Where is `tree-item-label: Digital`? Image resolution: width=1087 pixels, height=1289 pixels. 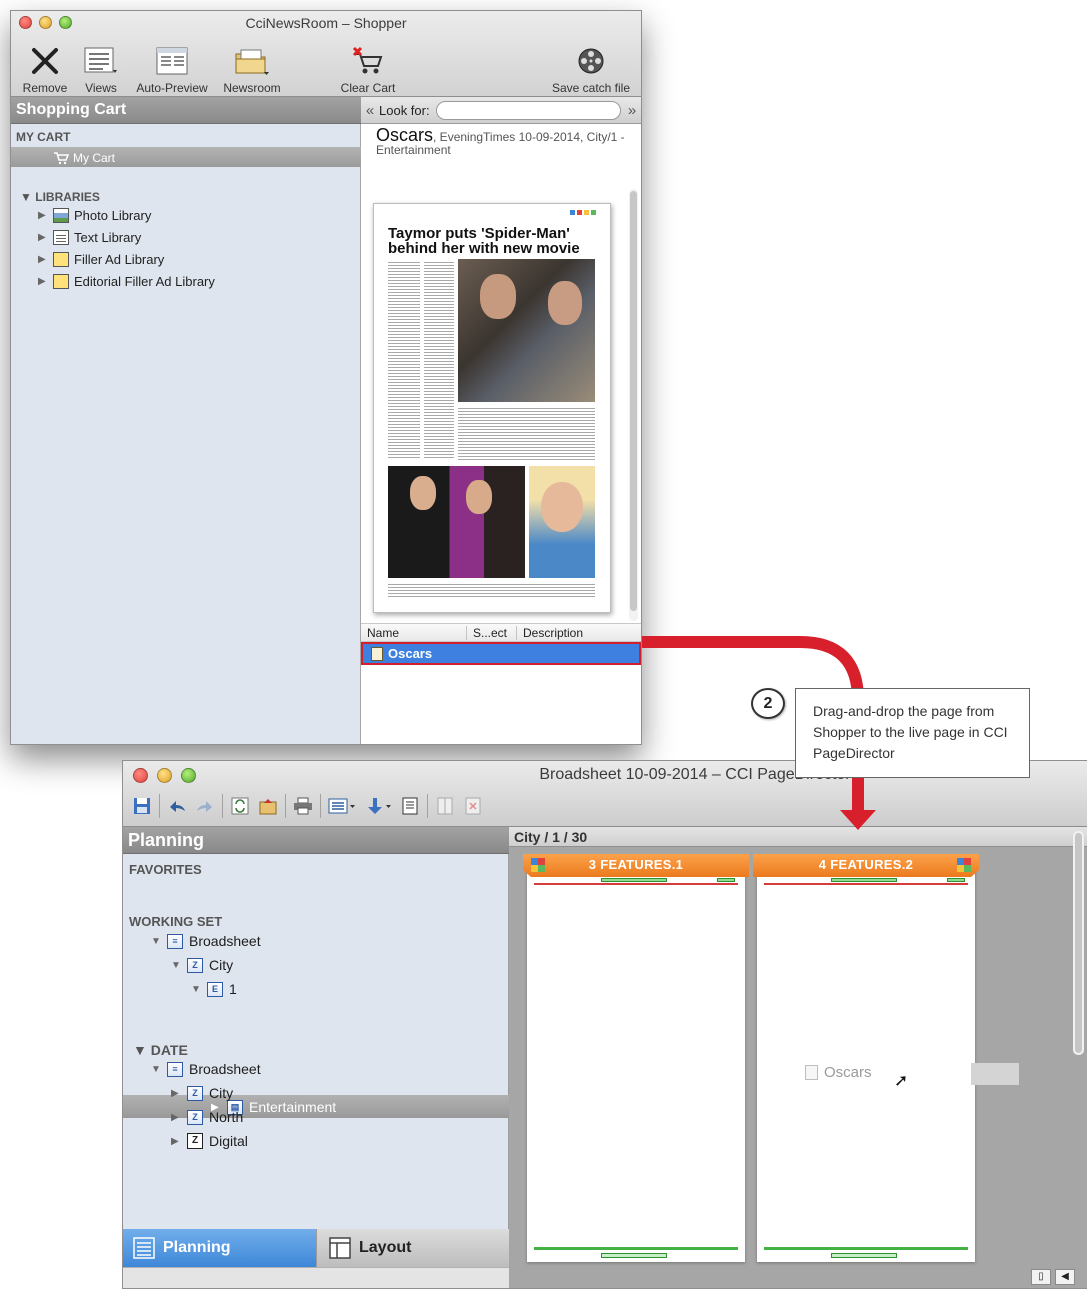
tree-item-label: Digital is located at coordinates (228, 1141).